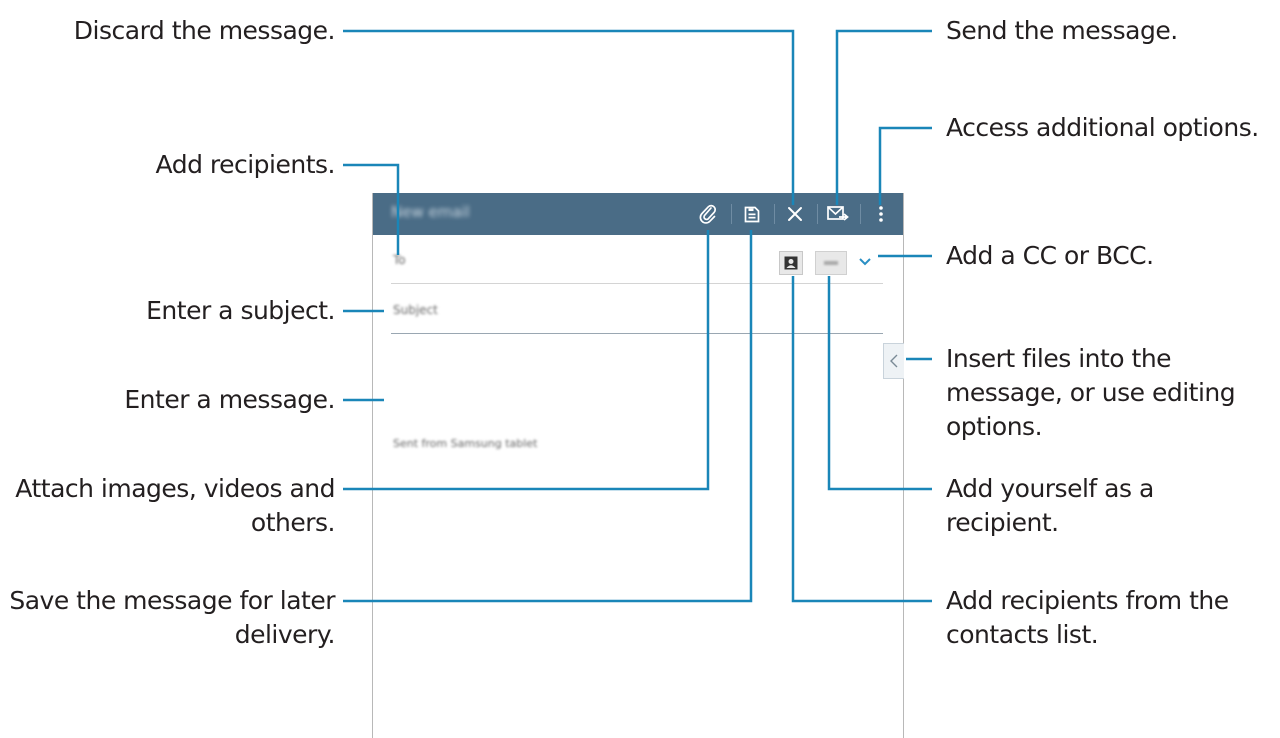 The height and width of the screenshot is (738, 1280). What do you see at coordinates (285, 634) in the screenshot?
I see `callout-save-line2: delivery.` at bounding box center [285, 634].